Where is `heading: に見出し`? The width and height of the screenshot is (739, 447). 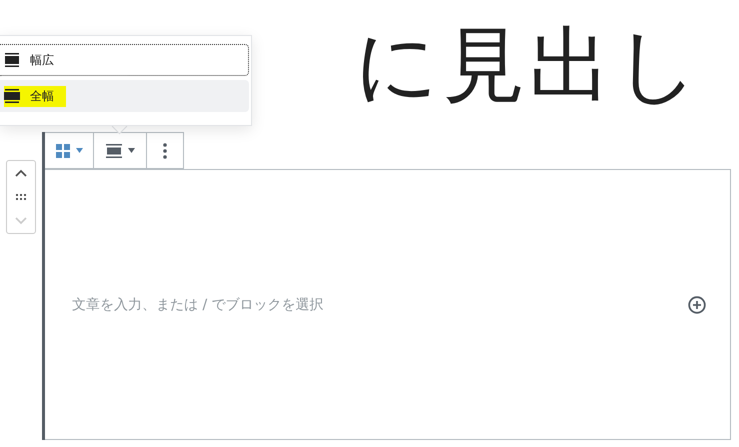
heading: に見出し is located at coordinates (529, 66).